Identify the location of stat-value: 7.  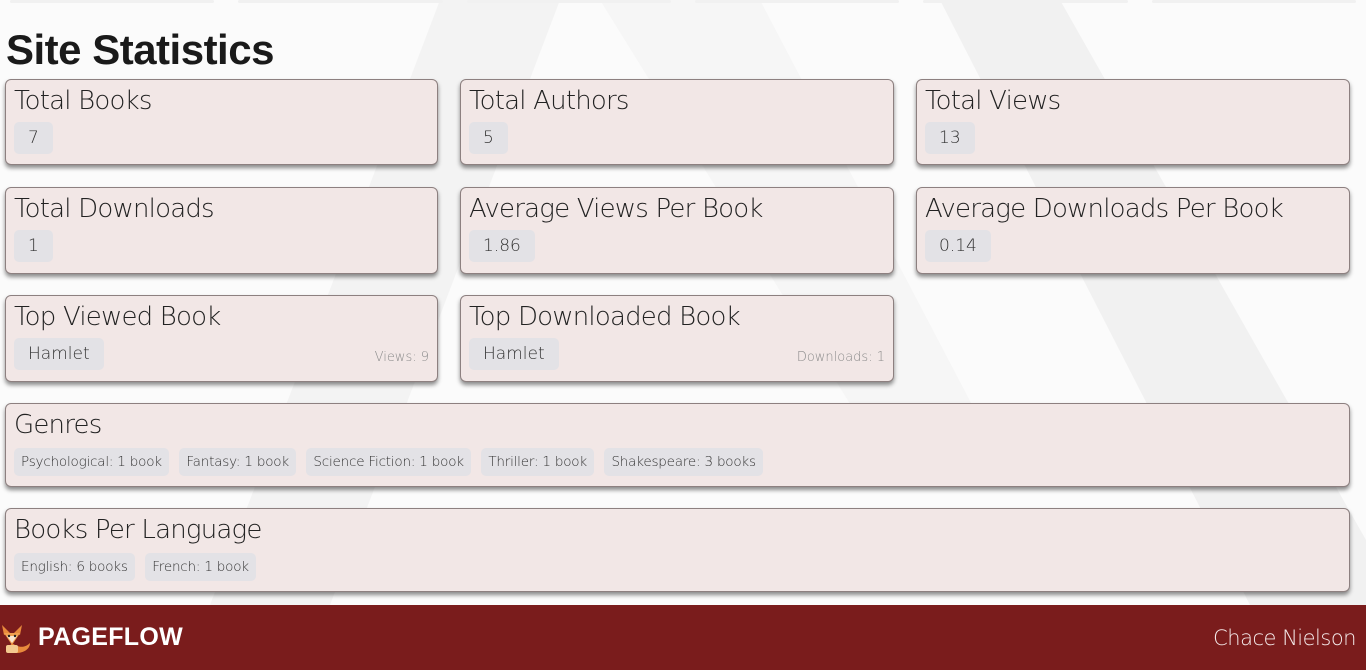
(33, 138).